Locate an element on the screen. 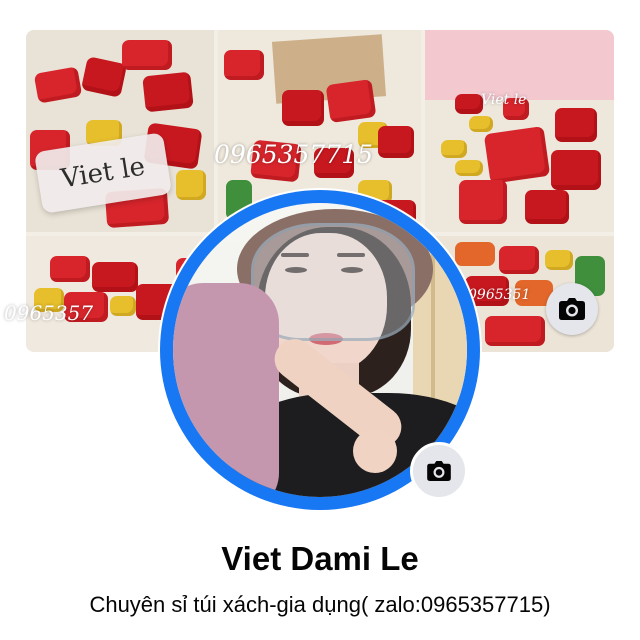  profile-name: Viet Dami Le is located at coordinates (320, 558).